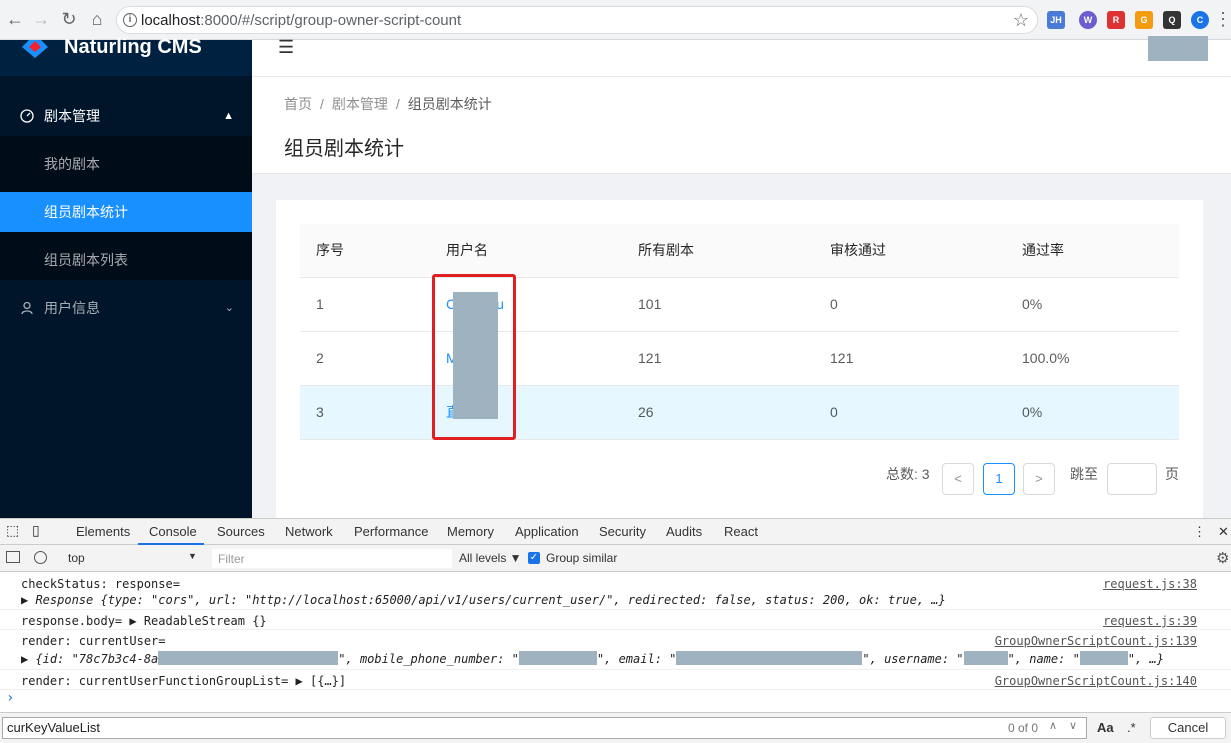 This screenshot has width=1231, height=743. What do you see at coordinates (622, 531) in the screenshot?
I see `tab-security: Security` at bounding box center [622, 531].